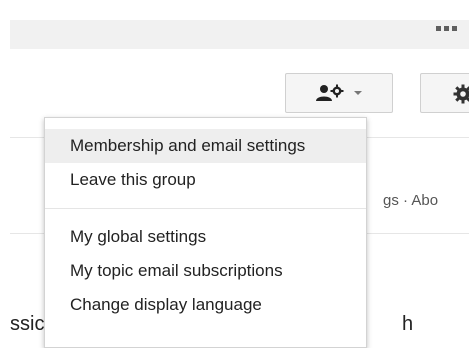 The height and width of the screenshot is (348, 469). What do you see at coordinates (239, 34) in the screenshot?
I see `top-bar` at bounding box center [239, 34].